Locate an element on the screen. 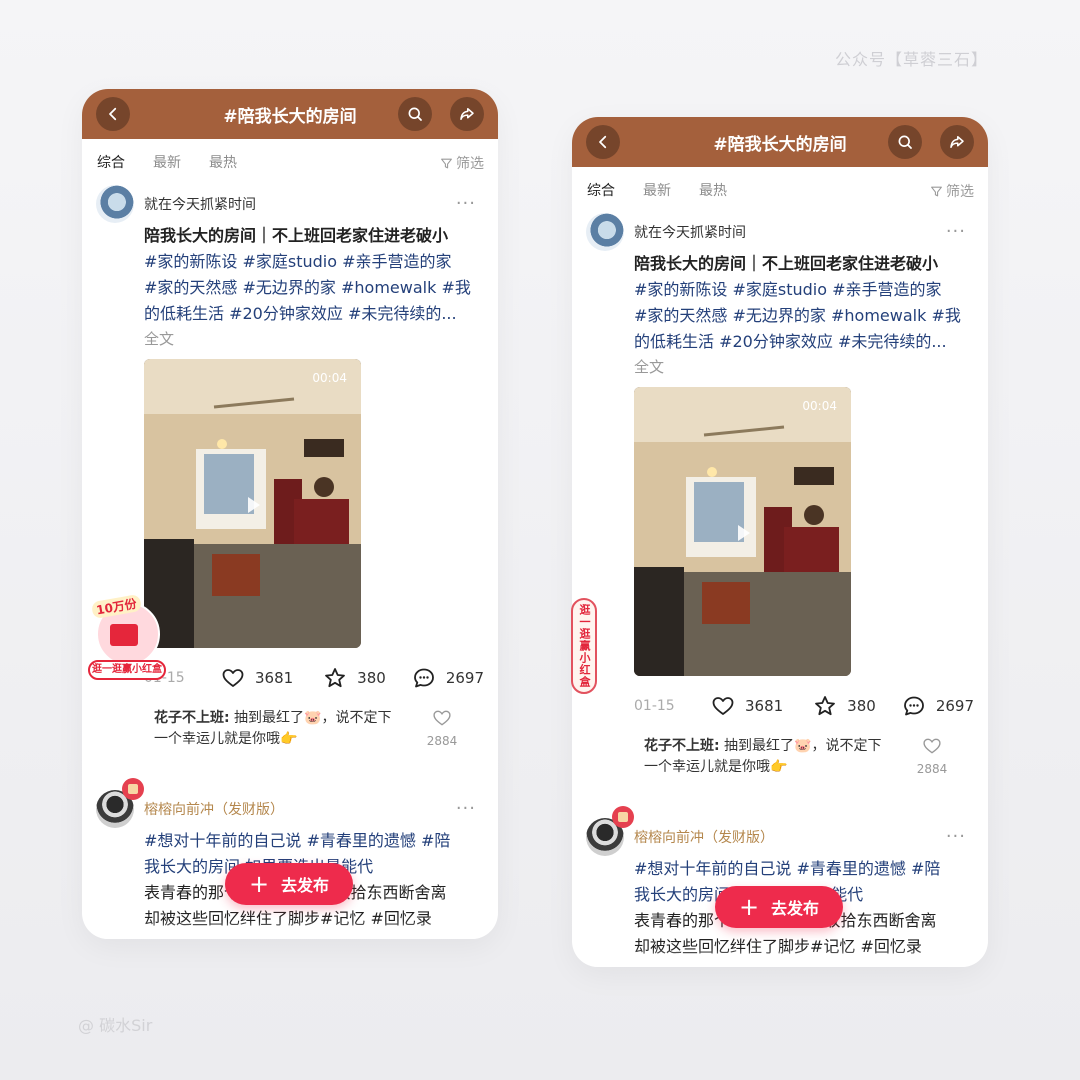 The height and width of the screenshot is (1080, 1080). video-duration: 00:04 is located at coordinates (329, 378).